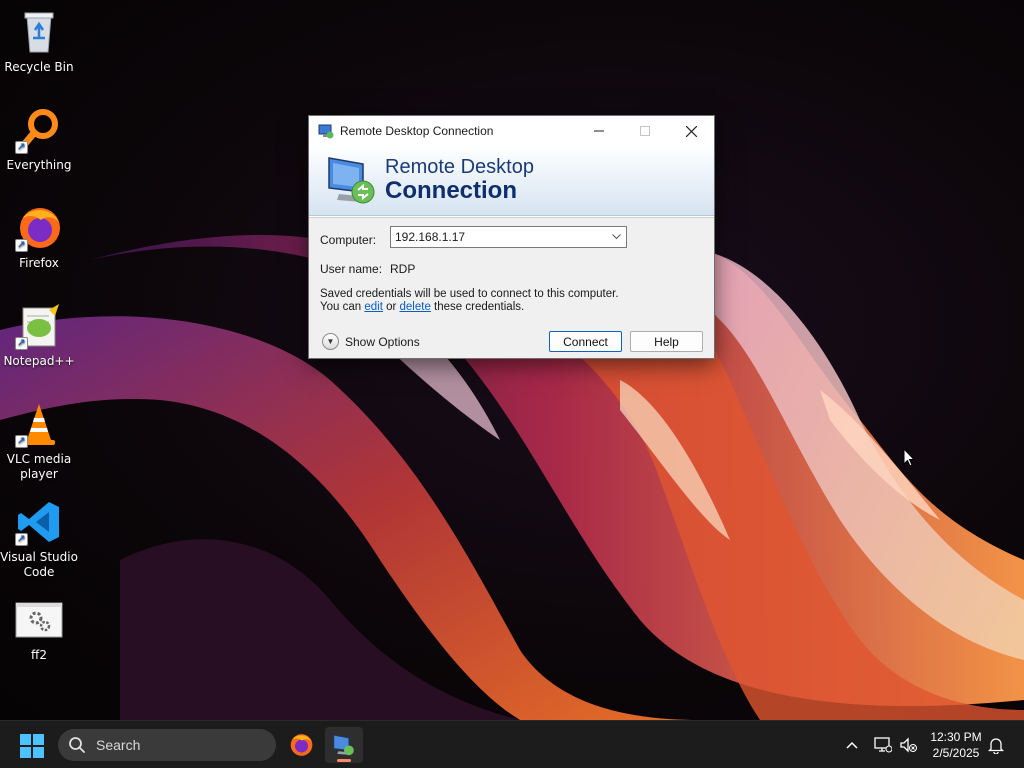 The image size is (1024, 768). I want to click on cred-suffix-text: these credentials., so click(477, 307).